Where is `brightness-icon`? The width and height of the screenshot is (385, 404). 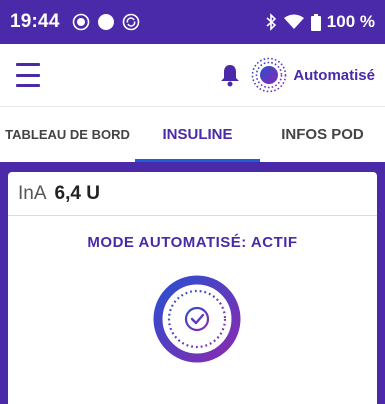
brightness-icon is located at coordinates (80, 22).